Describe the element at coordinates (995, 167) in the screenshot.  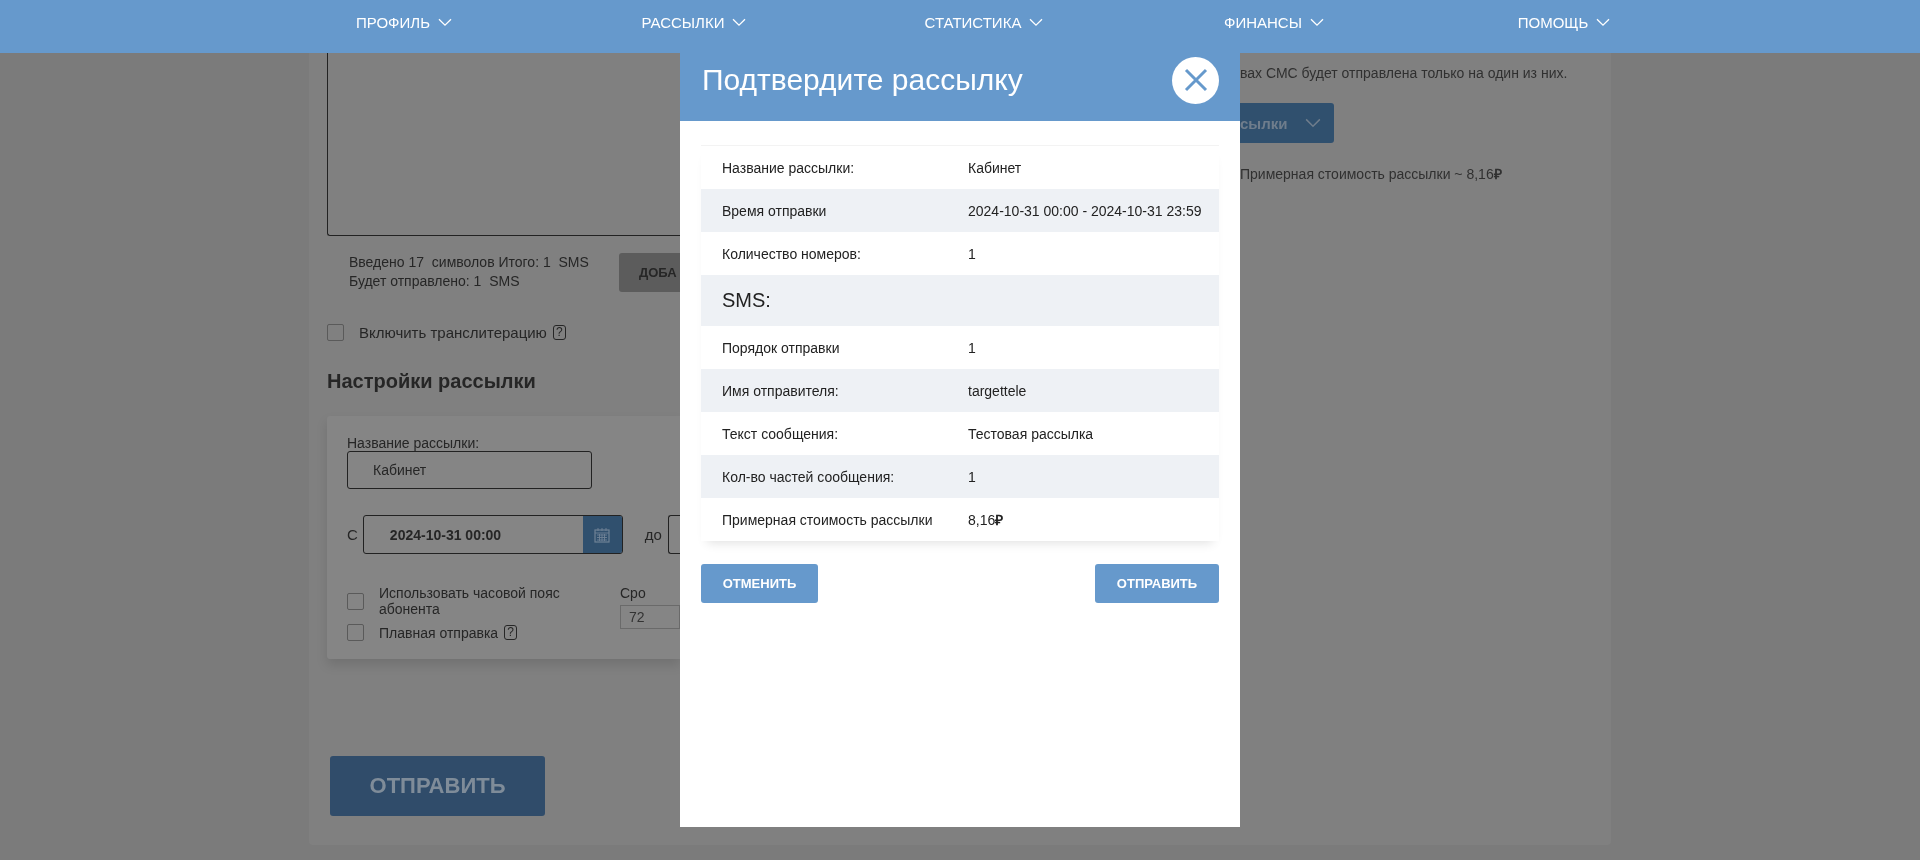
I see `row-value: Кабинет` at that location.